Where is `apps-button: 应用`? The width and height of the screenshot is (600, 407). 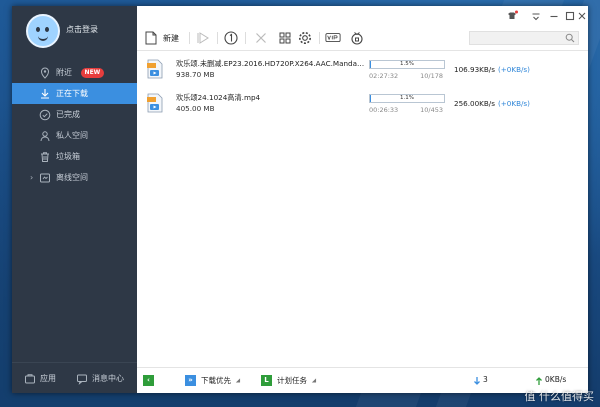 apps-button: 应用 is located at coordinates (40, 379).